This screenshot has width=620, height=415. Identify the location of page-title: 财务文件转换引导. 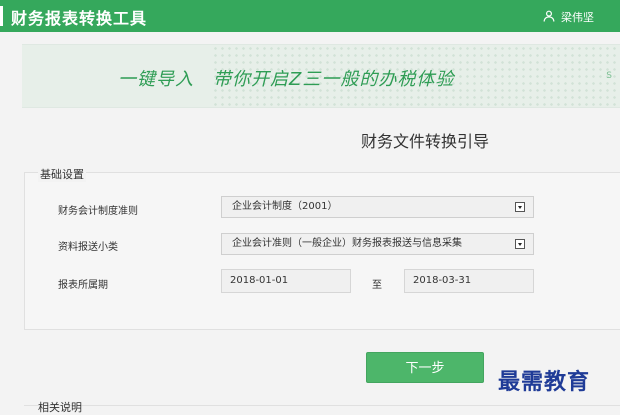
(310, 140).